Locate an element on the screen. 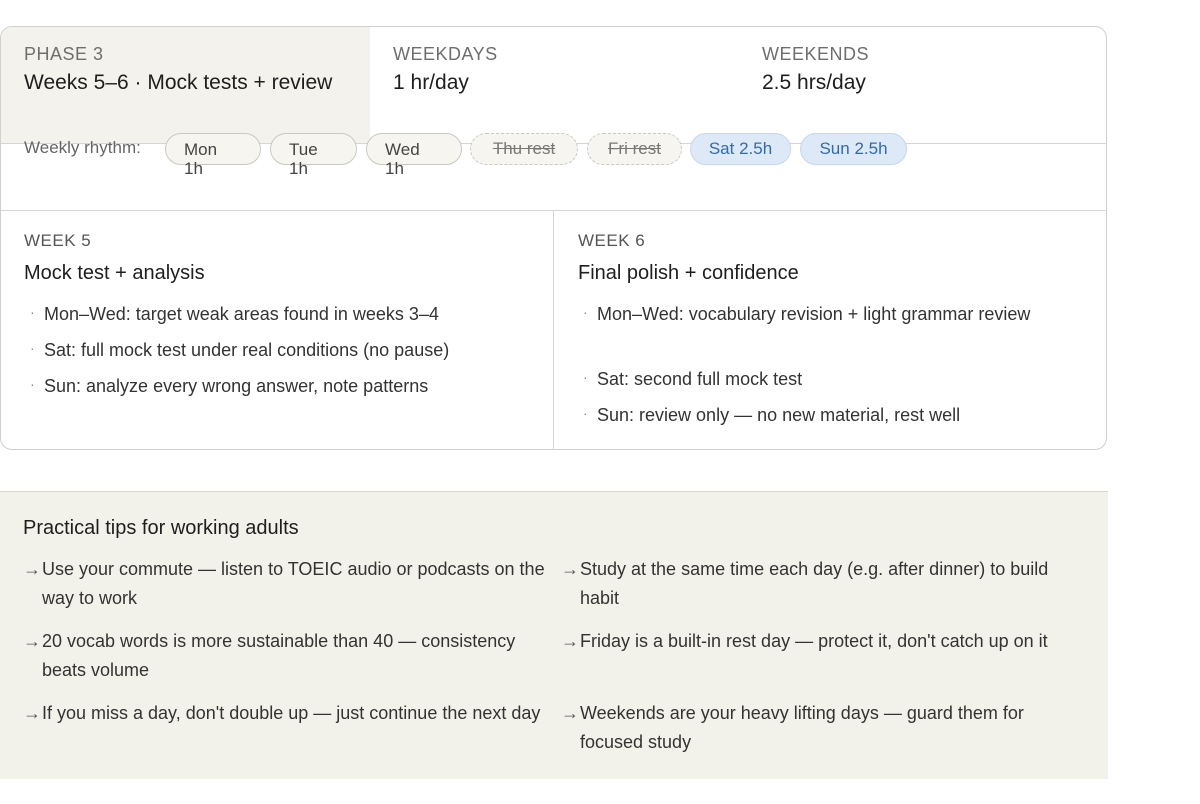  rhythm-pill-mon: Mon 1h is located at coordinates (213, 155).